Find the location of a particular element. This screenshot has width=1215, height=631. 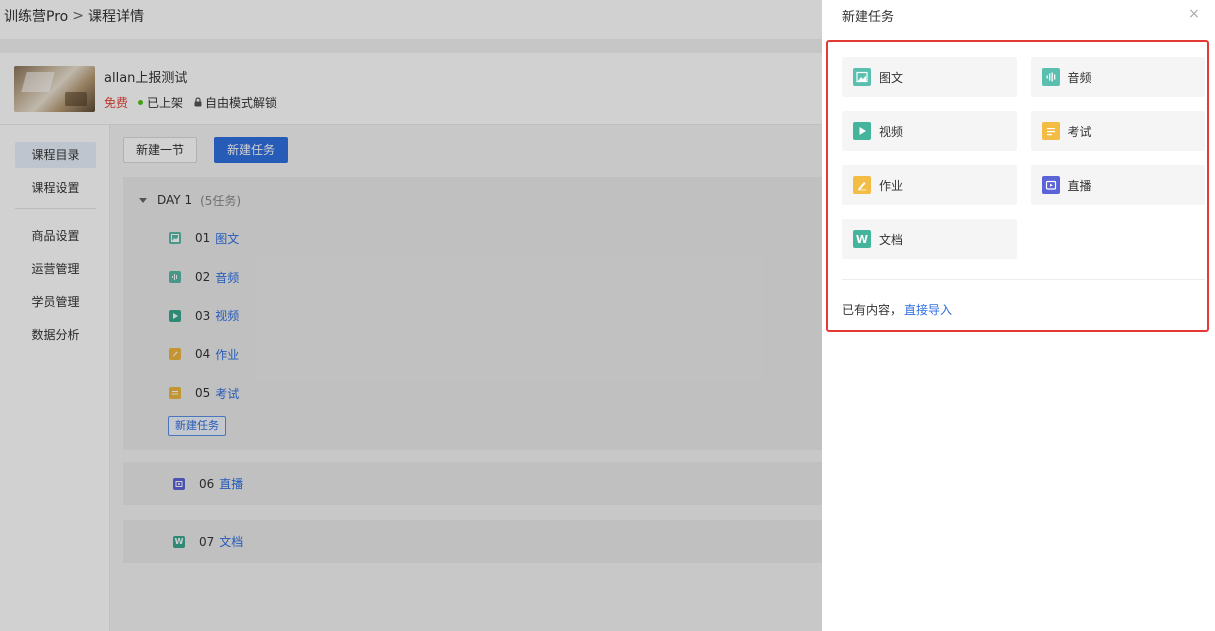

course-name: allan上报测试 is located at coordinates (146, 78).